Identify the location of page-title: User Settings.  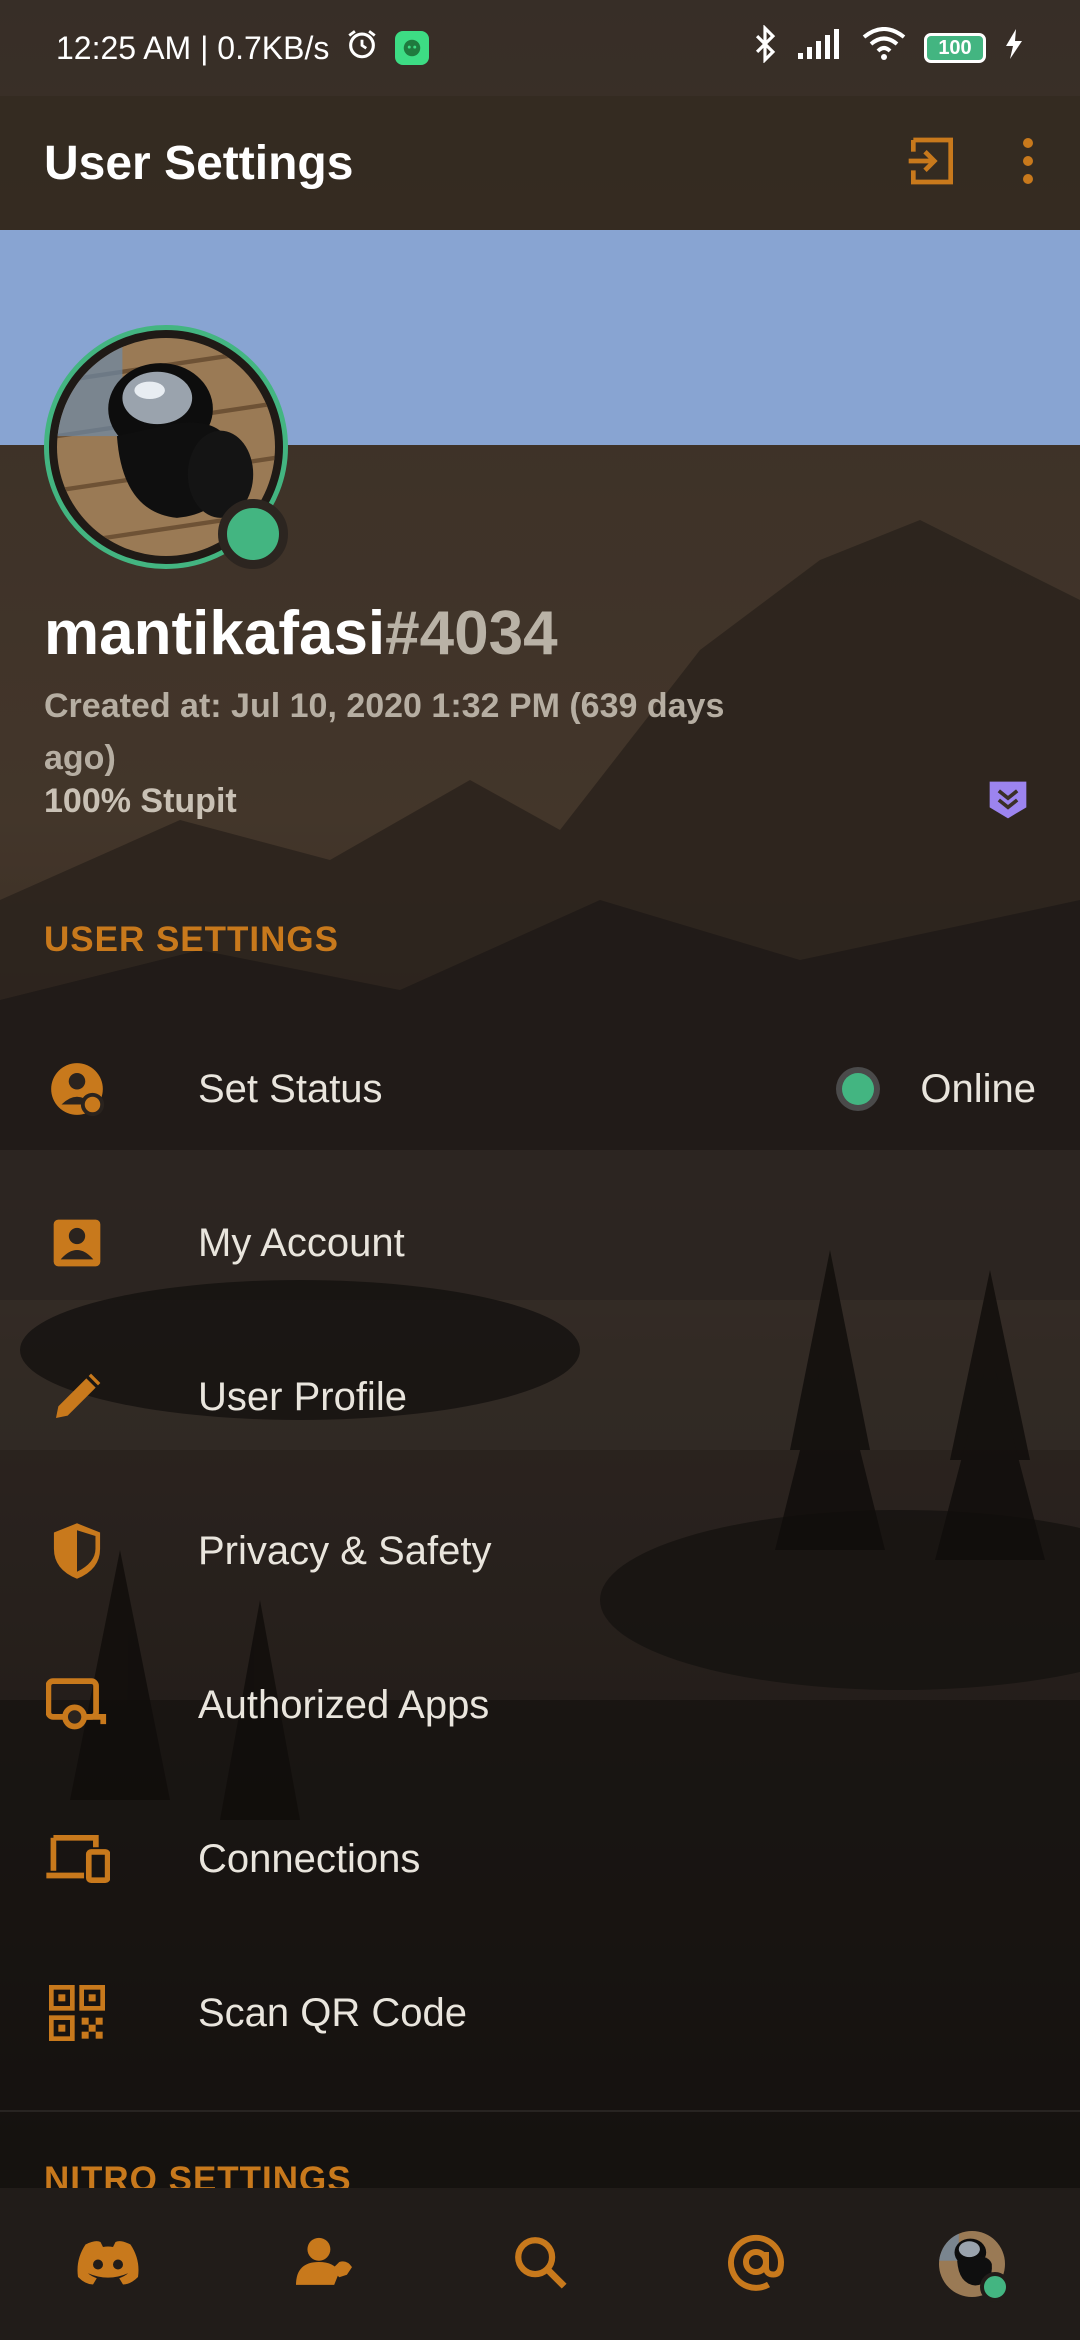
(199, 163).